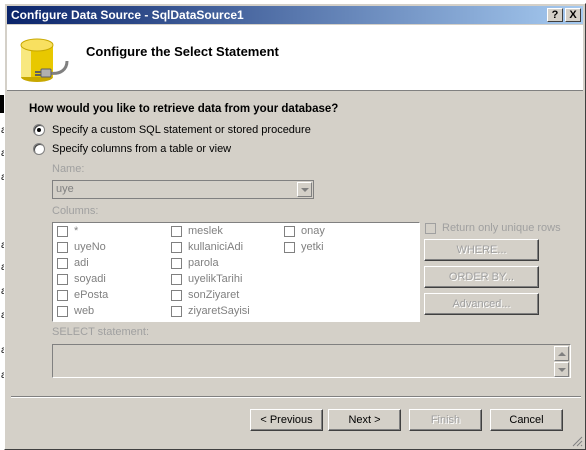 This screenshot has width=586, height=450. I want to click on close-button: X, so click(573, 15).